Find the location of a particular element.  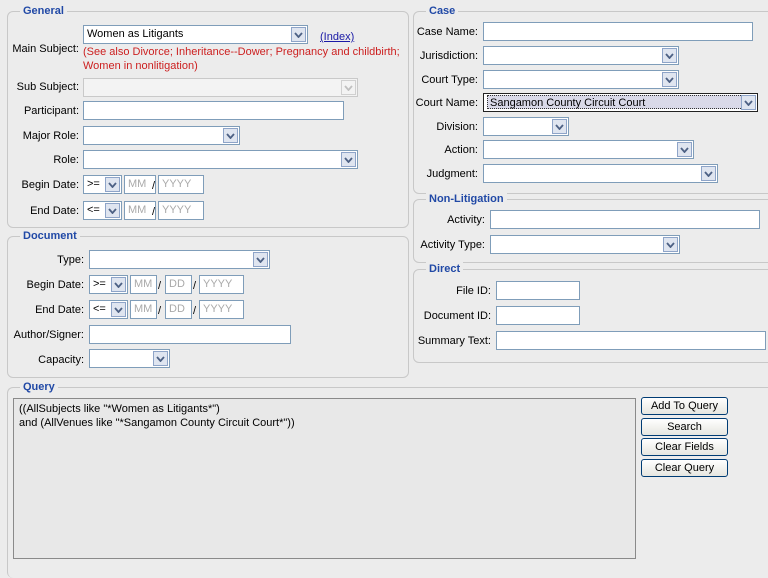

general-end-op-select: <= is located at coordinates (102, 210).